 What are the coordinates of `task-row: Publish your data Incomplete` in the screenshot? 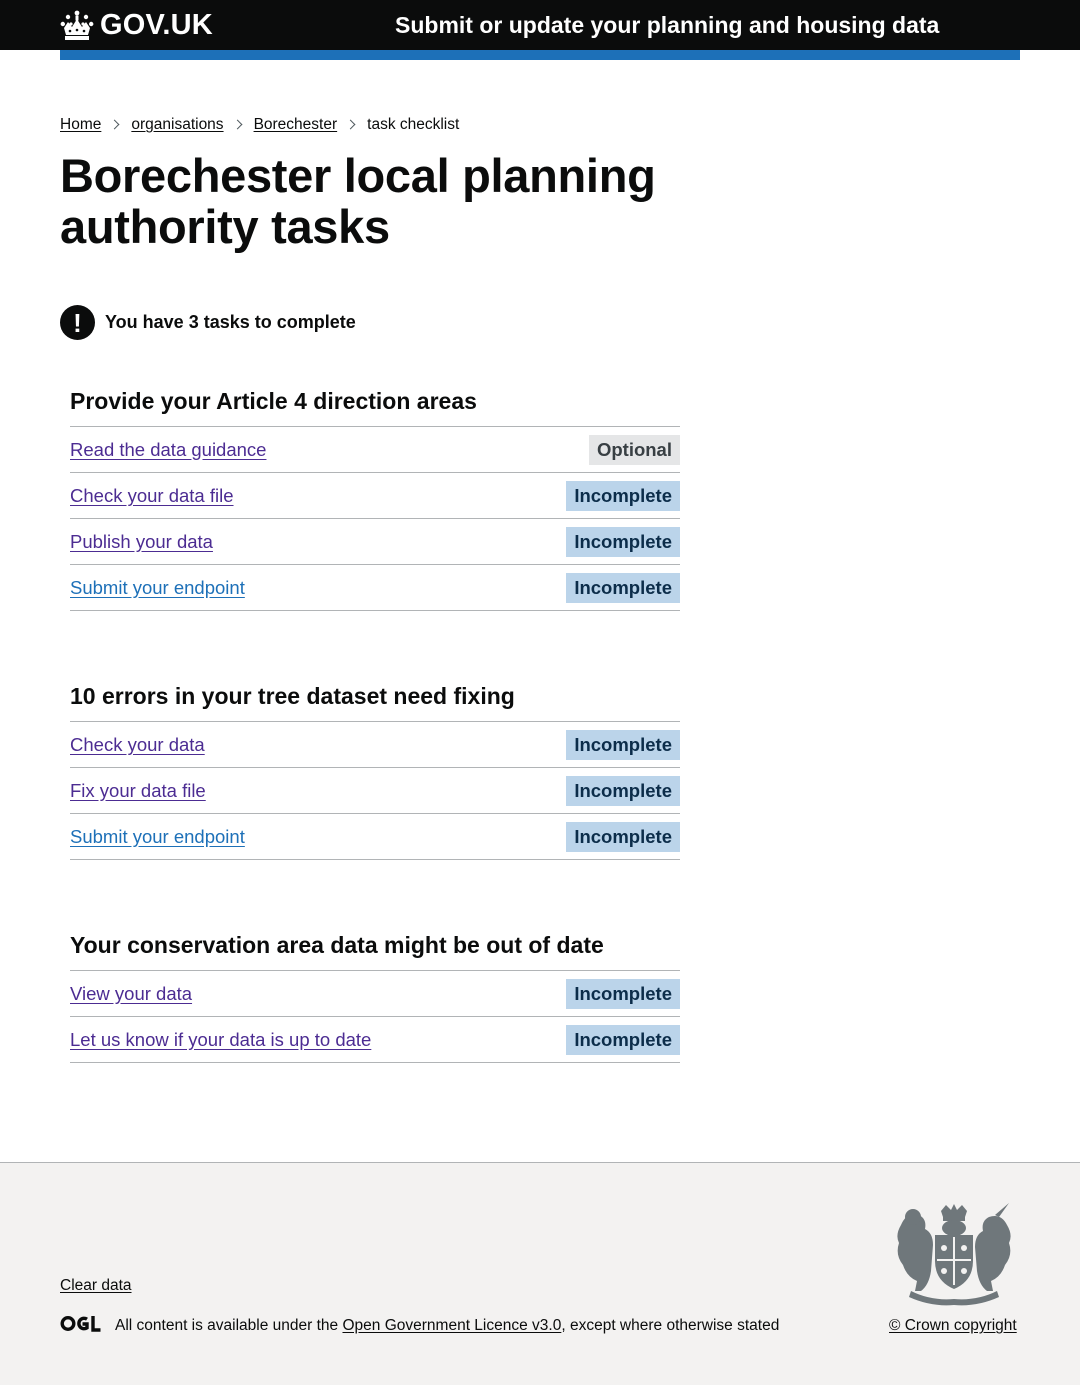 It's located at (375, 542).